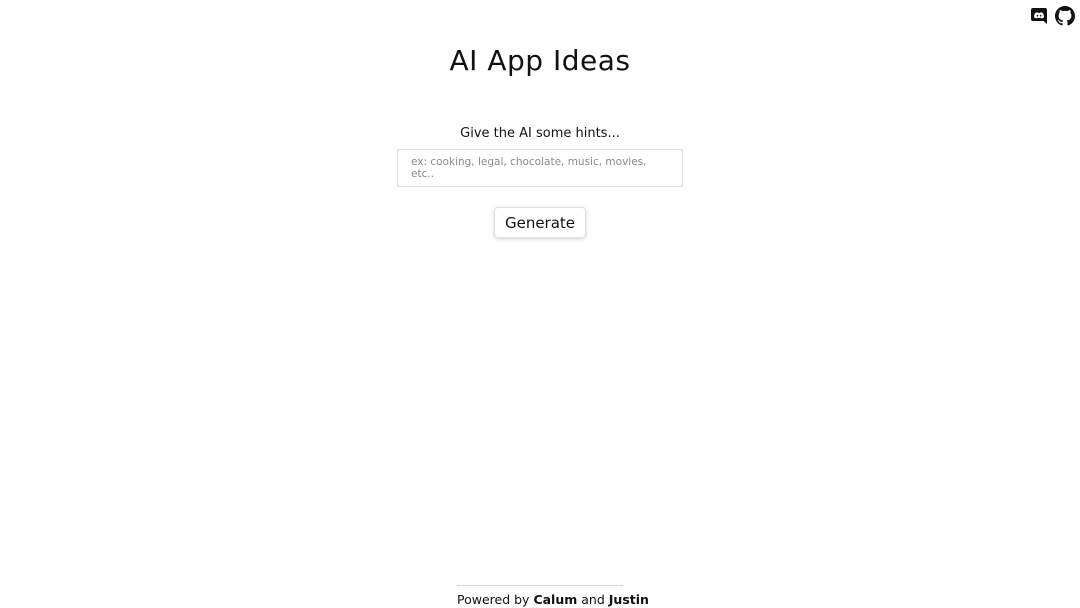 The image size is (1080, 608). I want to click on discord-icon, so click(1039, 16).